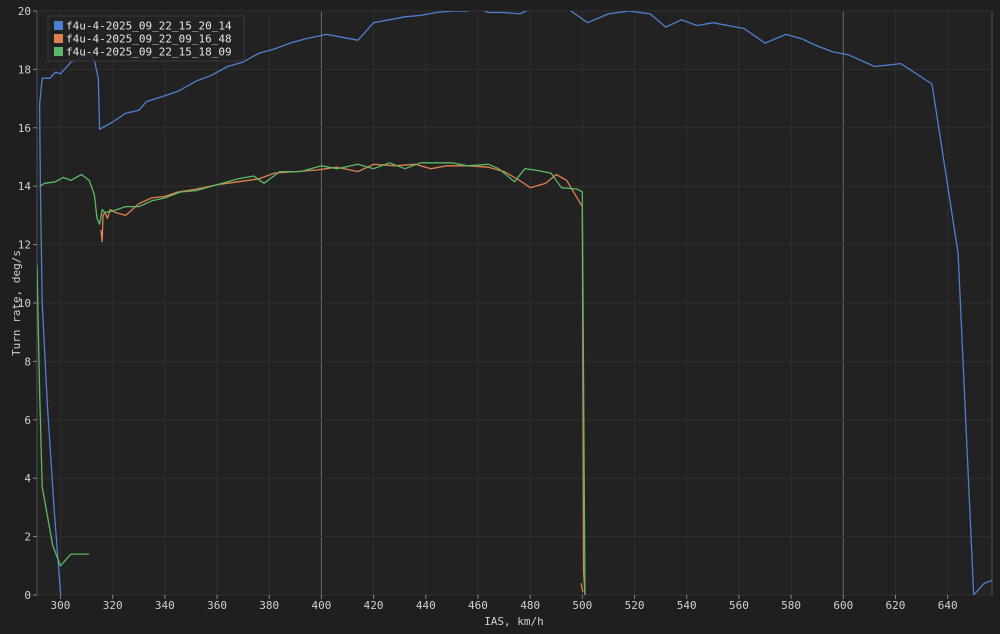 This screenshot has width=1000, height=634. Describe the element at coordinates (896, 605) in the screenshot. I see `x-tick-label: 620` at that location.